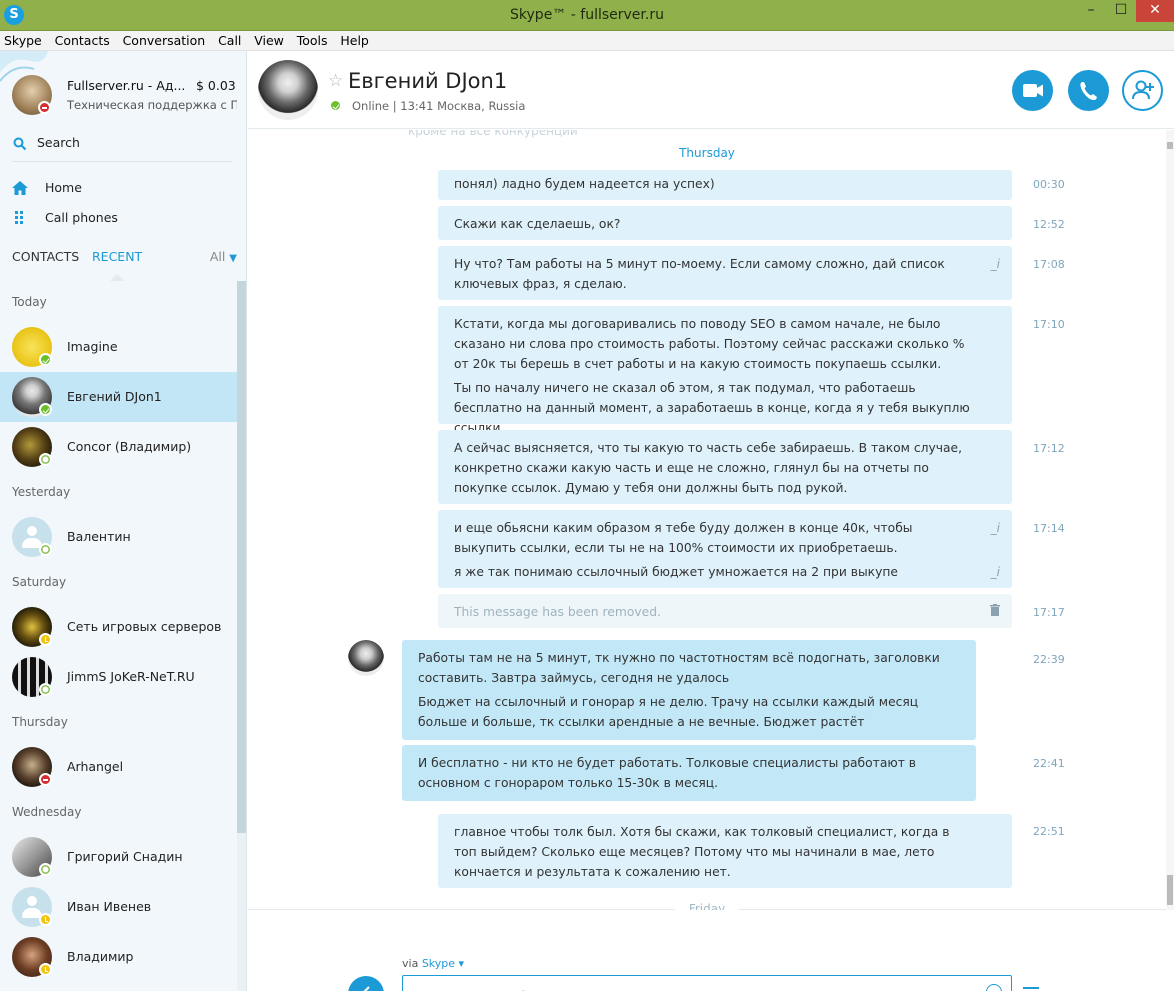 The image size is (1174, 991). What do you see at coordinates (122, 219) in the screenshot?
I see `nav-call-phones: Call phones` at bounding box center [122, 219].